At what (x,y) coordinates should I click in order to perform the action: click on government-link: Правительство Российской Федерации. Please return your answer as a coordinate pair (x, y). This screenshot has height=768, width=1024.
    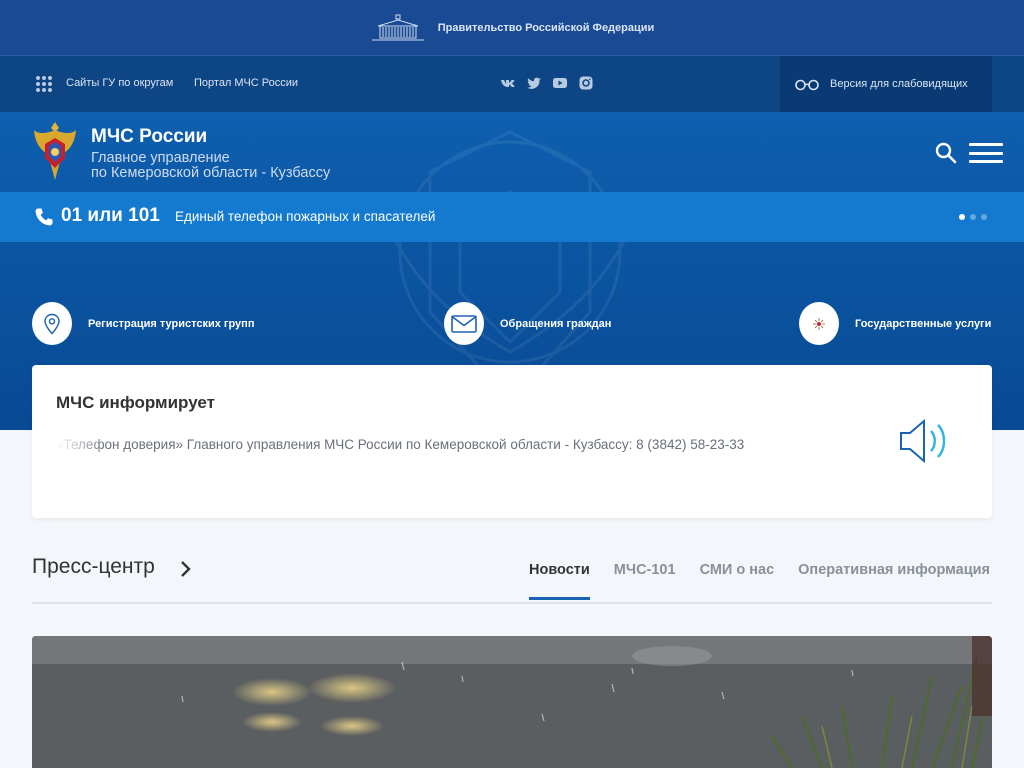
    Looking at the image, I should click on (546, 28).